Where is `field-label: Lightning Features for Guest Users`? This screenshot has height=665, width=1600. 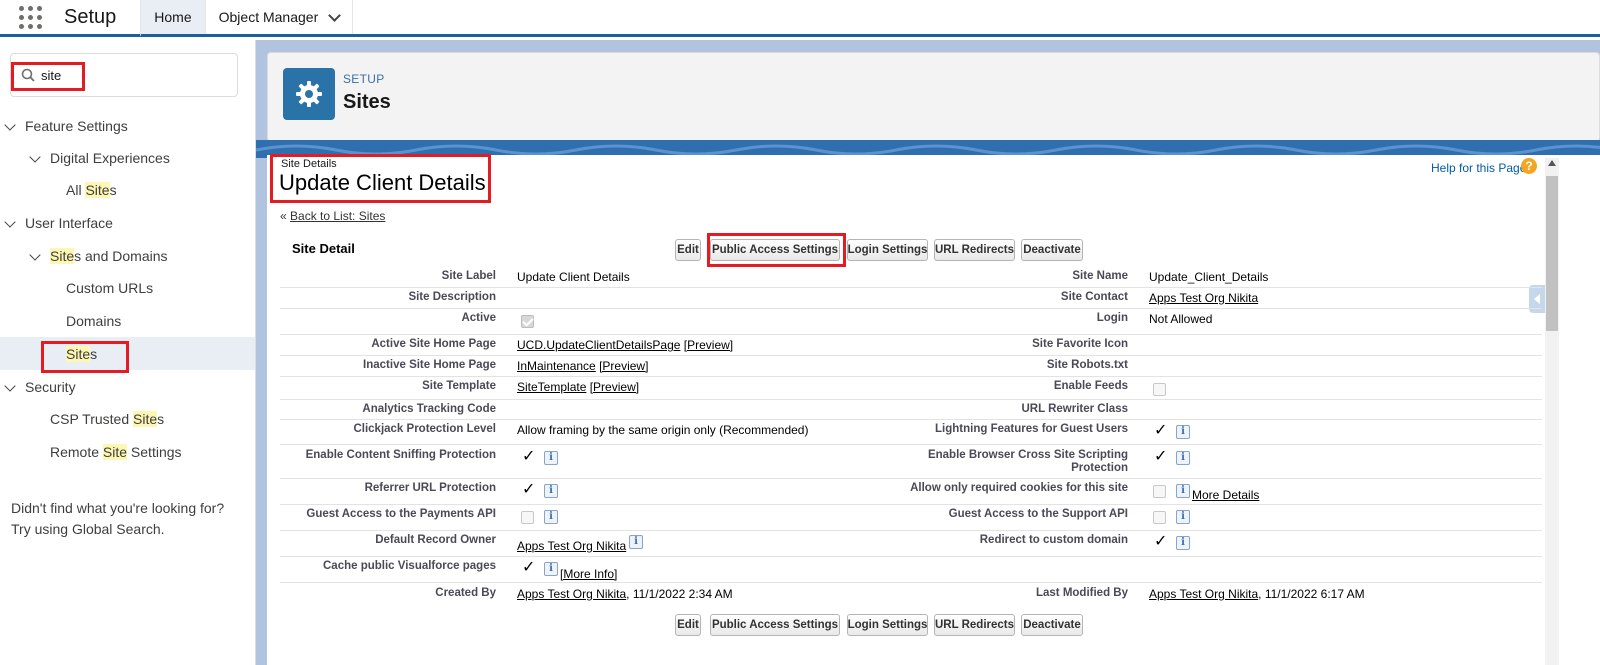 field-label: Lightning Features for Guest Users is located at coordinates (1031, 429).